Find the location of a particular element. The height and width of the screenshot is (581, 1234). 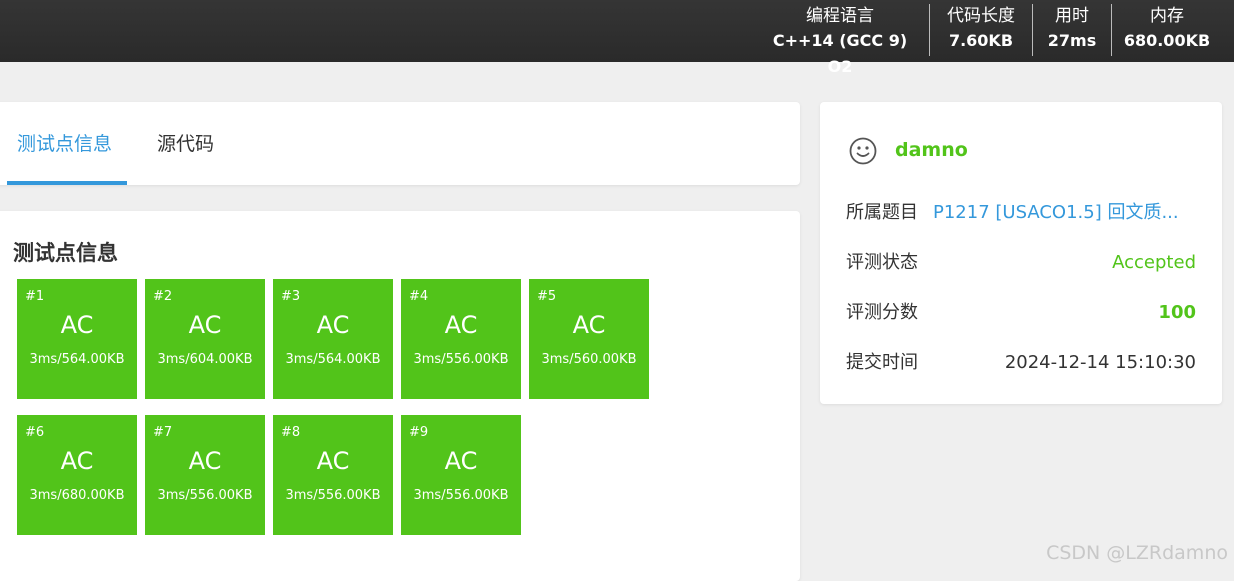

stat-code-length-label: 代码长度 is located at coordinates (981, 16).